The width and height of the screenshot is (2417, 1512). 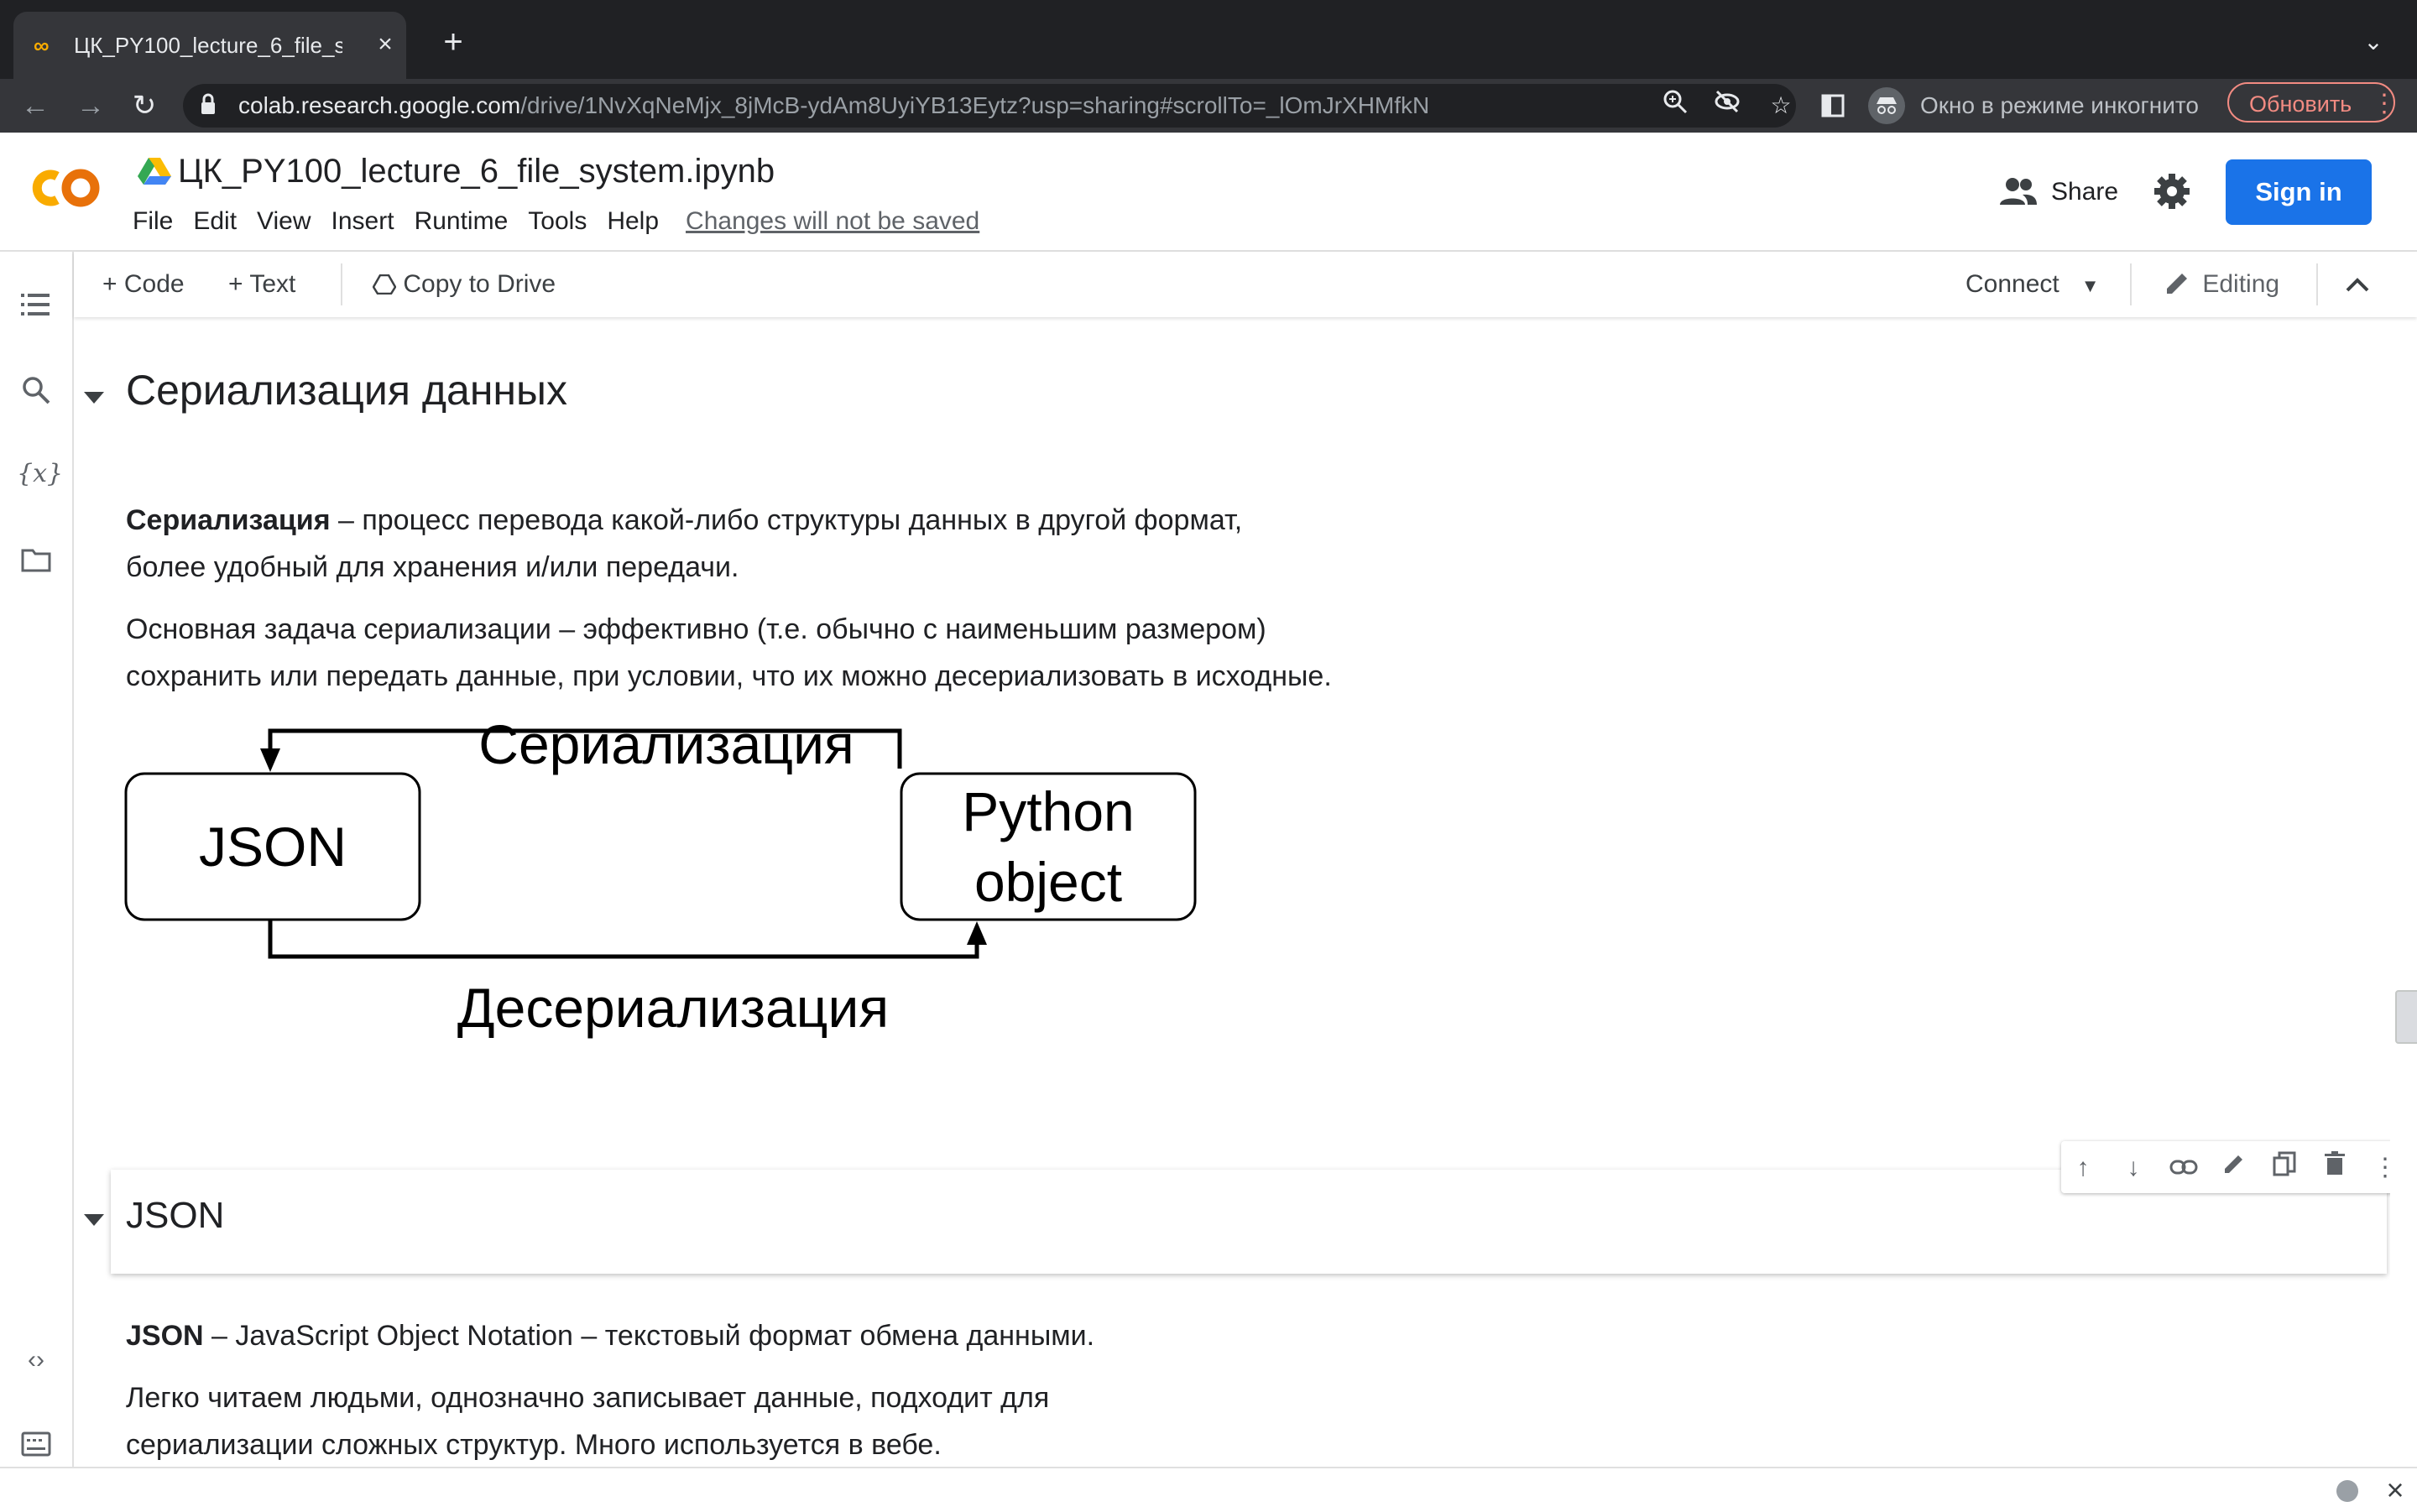 What do you see at coordinates (2384, 104) in the screenshot?
I see `browser-menu-icon: ⋮` at bounding box center [2384, 104].